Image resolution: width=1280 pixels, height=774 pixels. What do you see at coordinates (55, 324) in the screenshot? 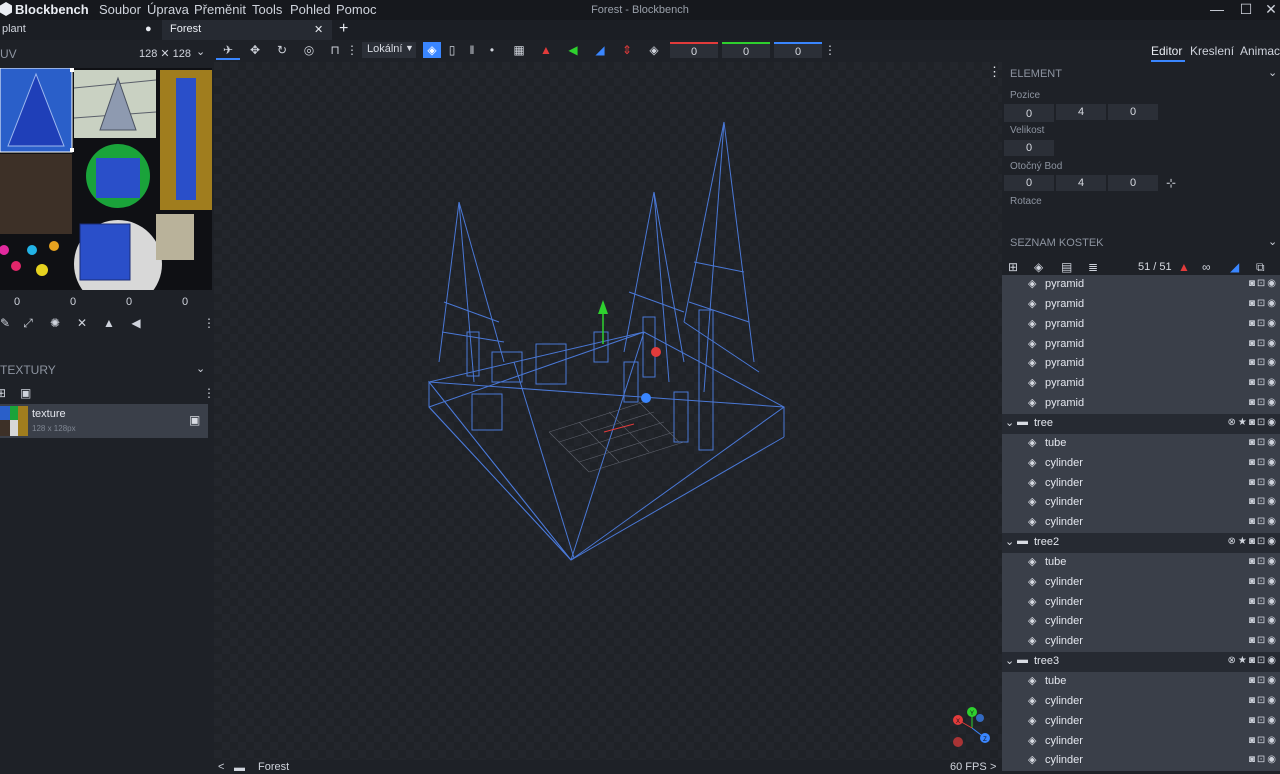
I see `auto-uv-icon: ✺` at bounding box center [55, 324].